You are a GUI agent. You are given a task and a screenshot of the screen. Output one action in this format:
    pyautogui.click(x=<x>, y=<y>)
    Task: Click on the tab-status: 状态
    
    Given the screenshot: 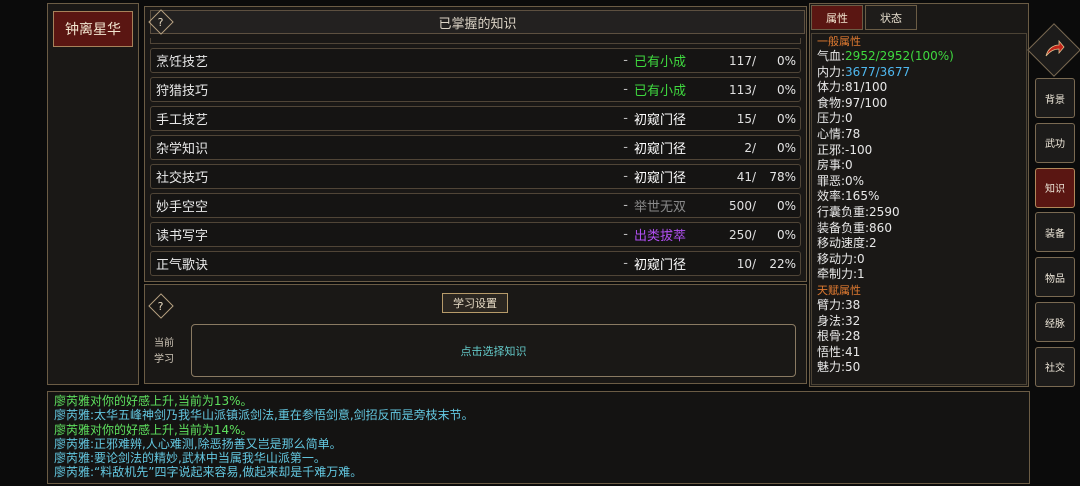 What is the action you would take?
    pyautogui.click(x=891, y=17)
    